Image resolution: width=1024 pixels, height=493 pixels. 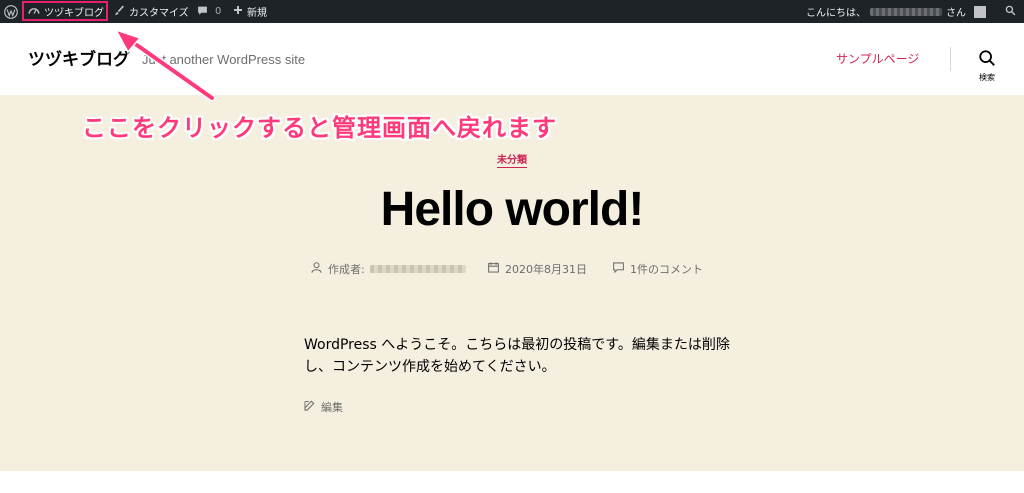 I want to click on plus-icon, so click(x=238, y=11).